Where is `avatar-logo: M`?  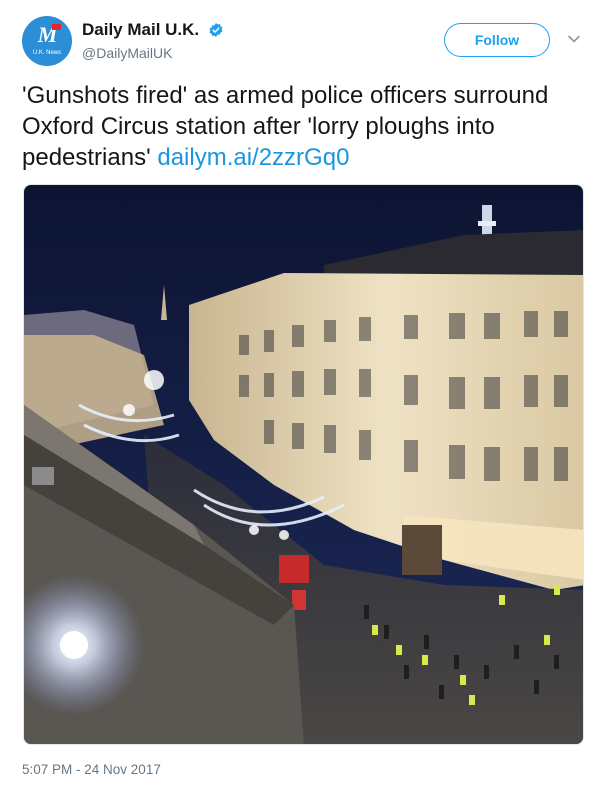 avatar-logo: M is located at coordinates (47, 34).